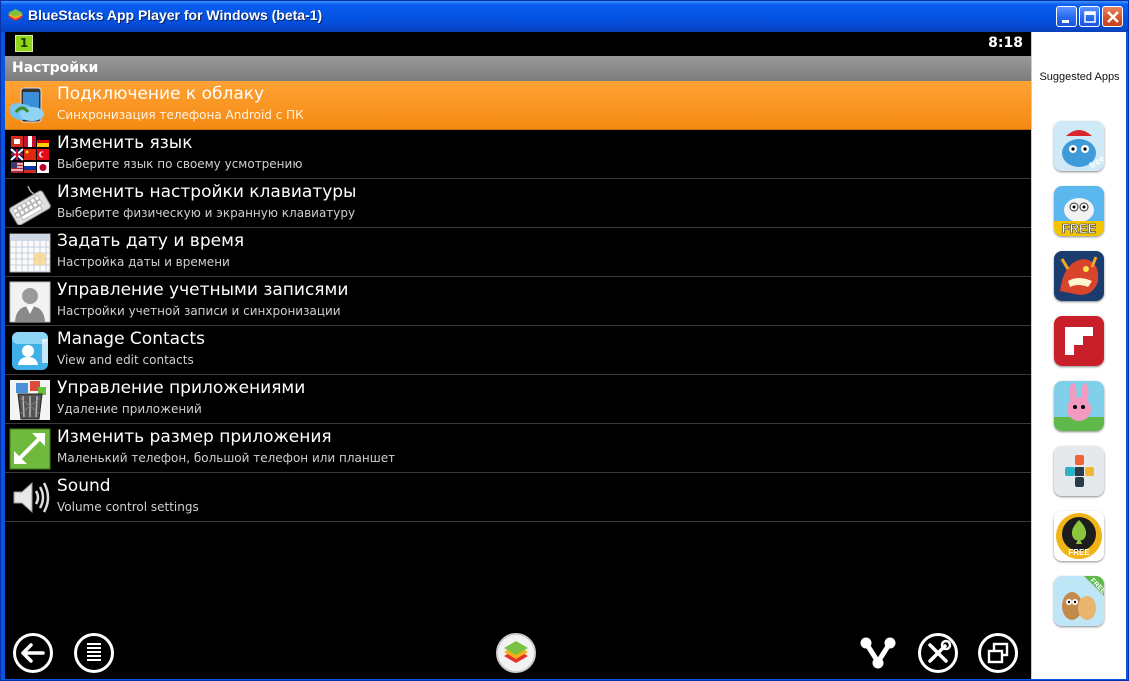 The height and width of the screenshot is (681, 1129). What do you see at coordinates (180, 115) in the screenshot?
I see `settings-item-subtitle: Синхронизация телефона Android с ПК` at bounding box center [180, 115].